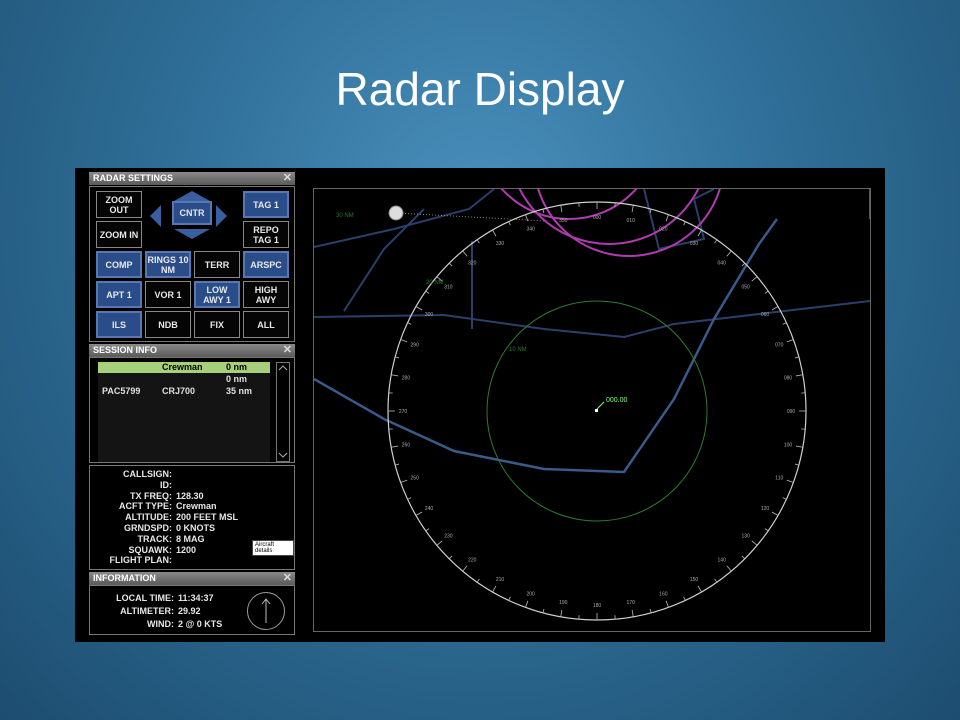  I want to click on apt-1-button: APT 1, so click(119, 294).